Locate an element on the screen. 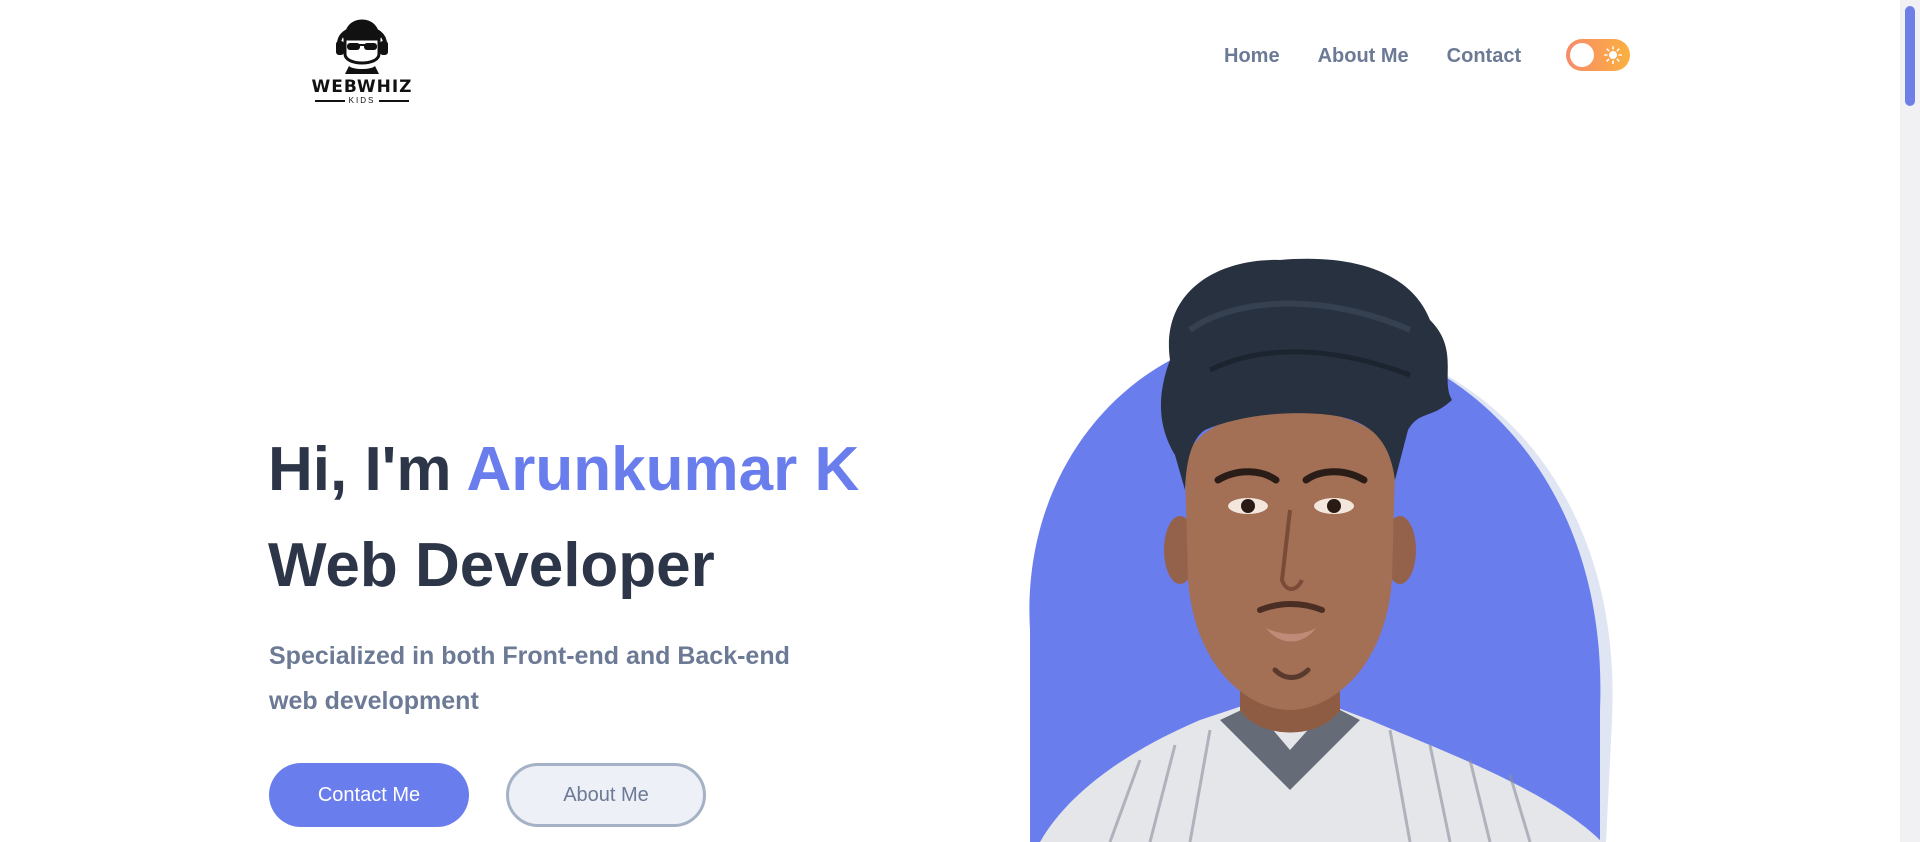 This screenshot has width=1920, height=842. logo-subtitle-row: KIDS is located at coordinates (362, 101).